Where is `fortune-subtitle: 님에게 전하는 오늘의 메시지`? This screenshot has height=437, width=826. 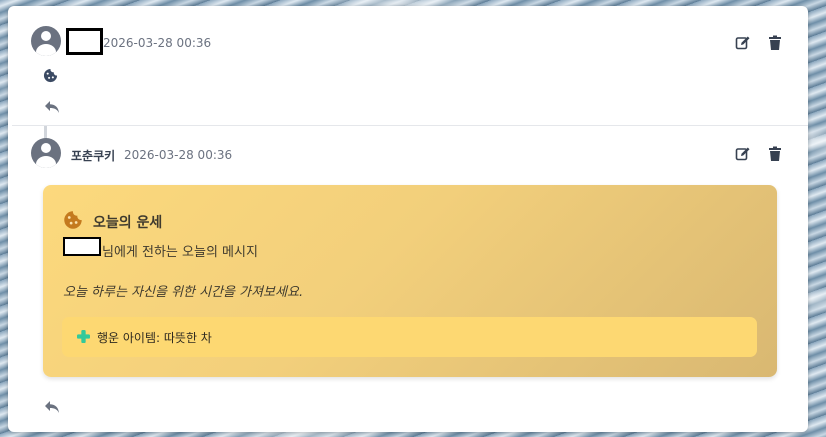 fortune-subtitle: 님에게 전하는 오늘의 메시지 is located at coordinates (180, 252).